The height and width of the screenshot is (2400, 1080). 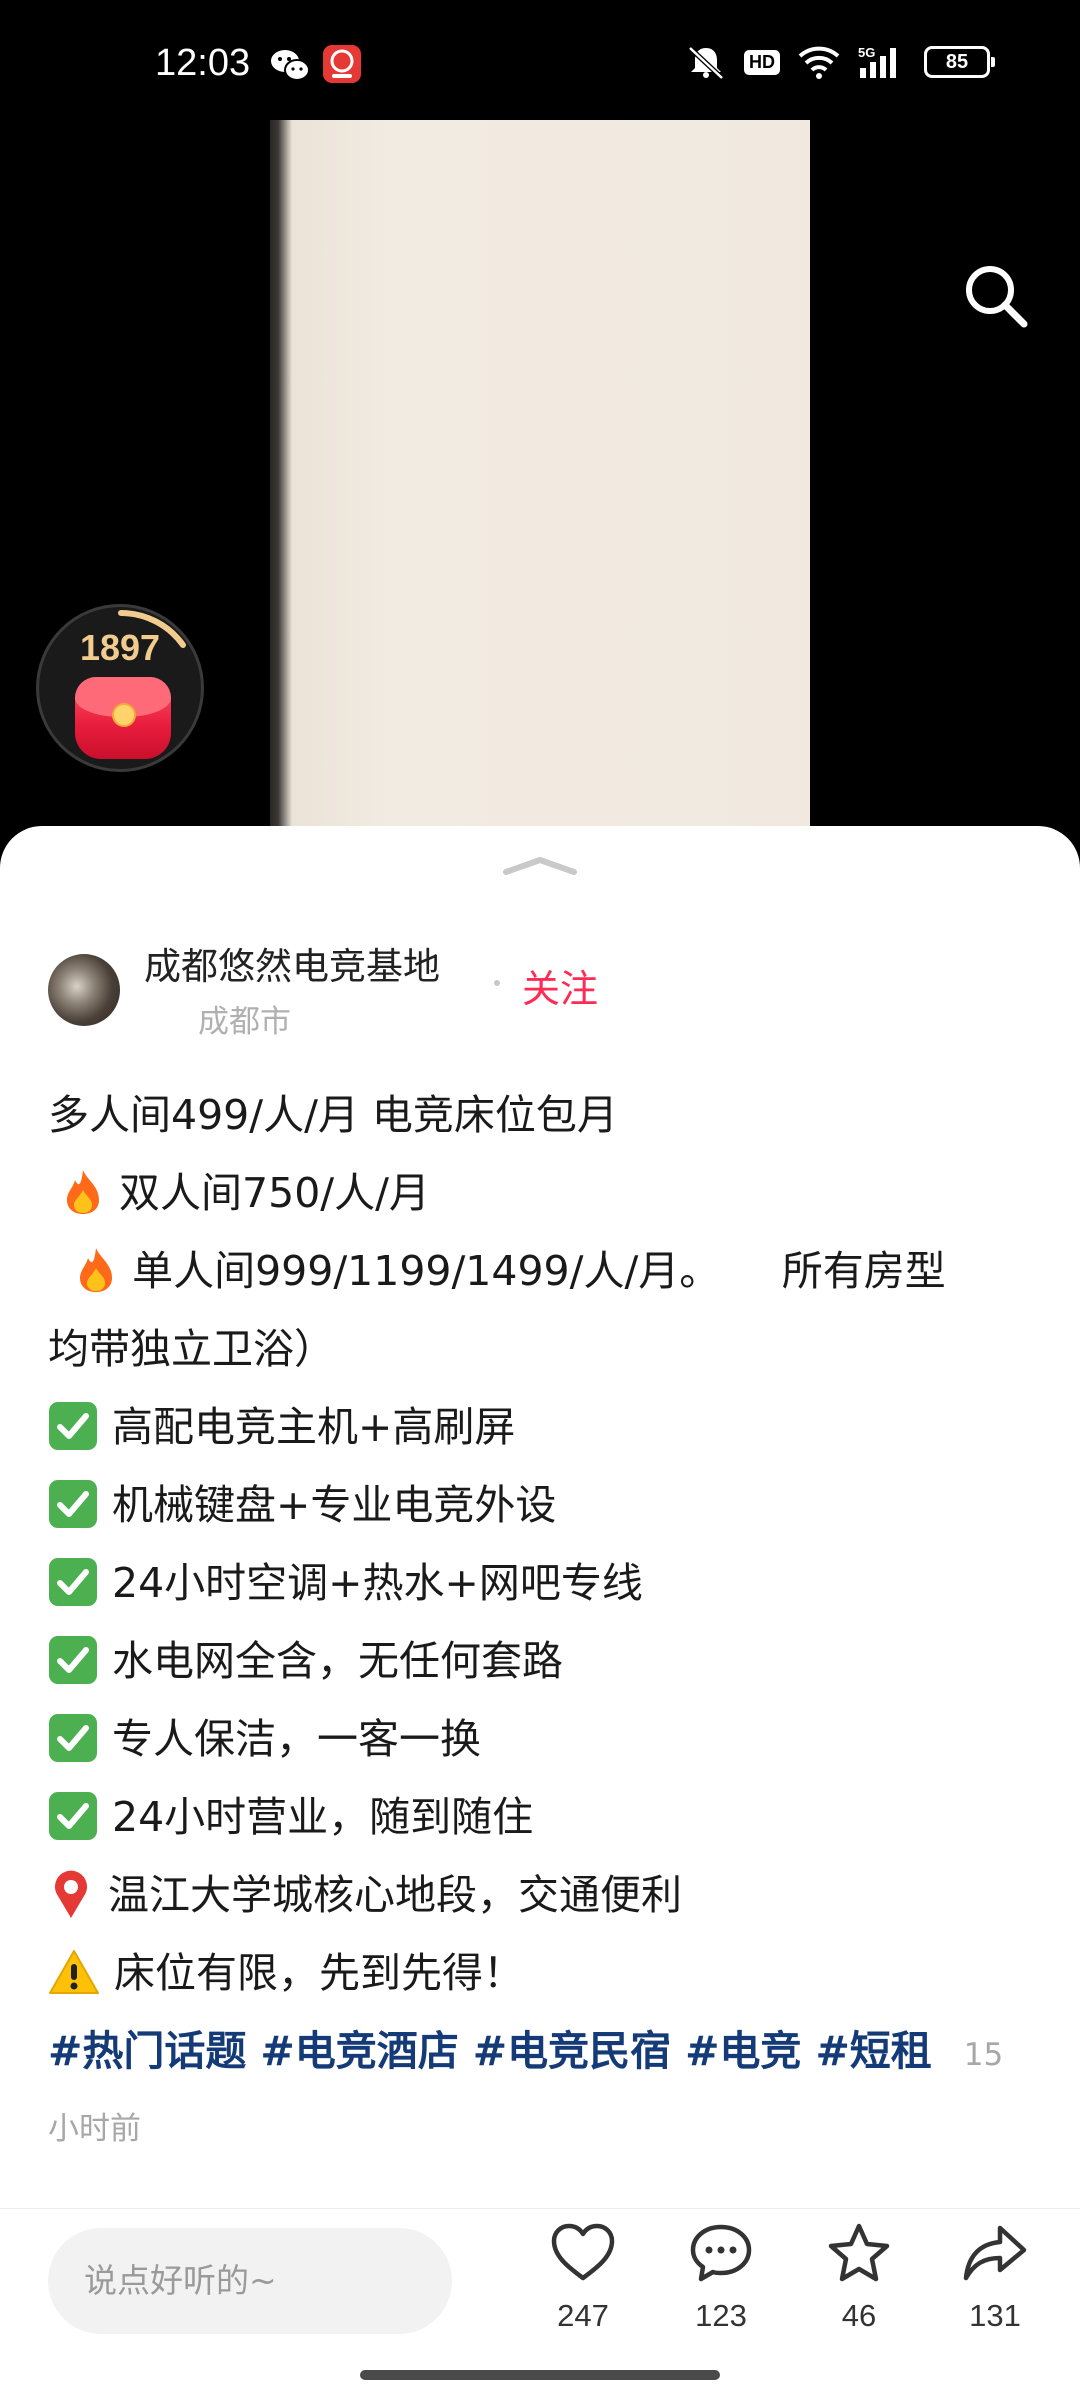 I want to click on cellular-5g-icon: 5G, so click(x=877, y=61).